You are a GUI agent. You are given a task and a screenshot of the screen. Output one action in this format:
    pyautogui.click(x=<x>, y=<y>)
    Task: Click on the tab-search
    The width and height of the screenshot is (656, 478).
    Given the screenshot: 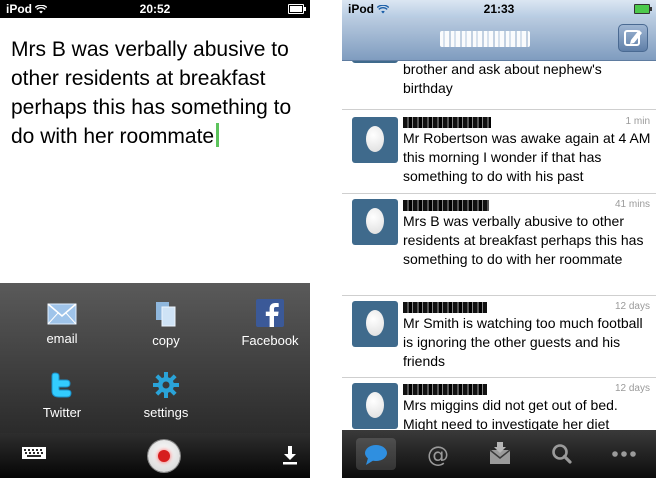 What is the action you would take?
    pyautogui.click(x=562, y=454)
    